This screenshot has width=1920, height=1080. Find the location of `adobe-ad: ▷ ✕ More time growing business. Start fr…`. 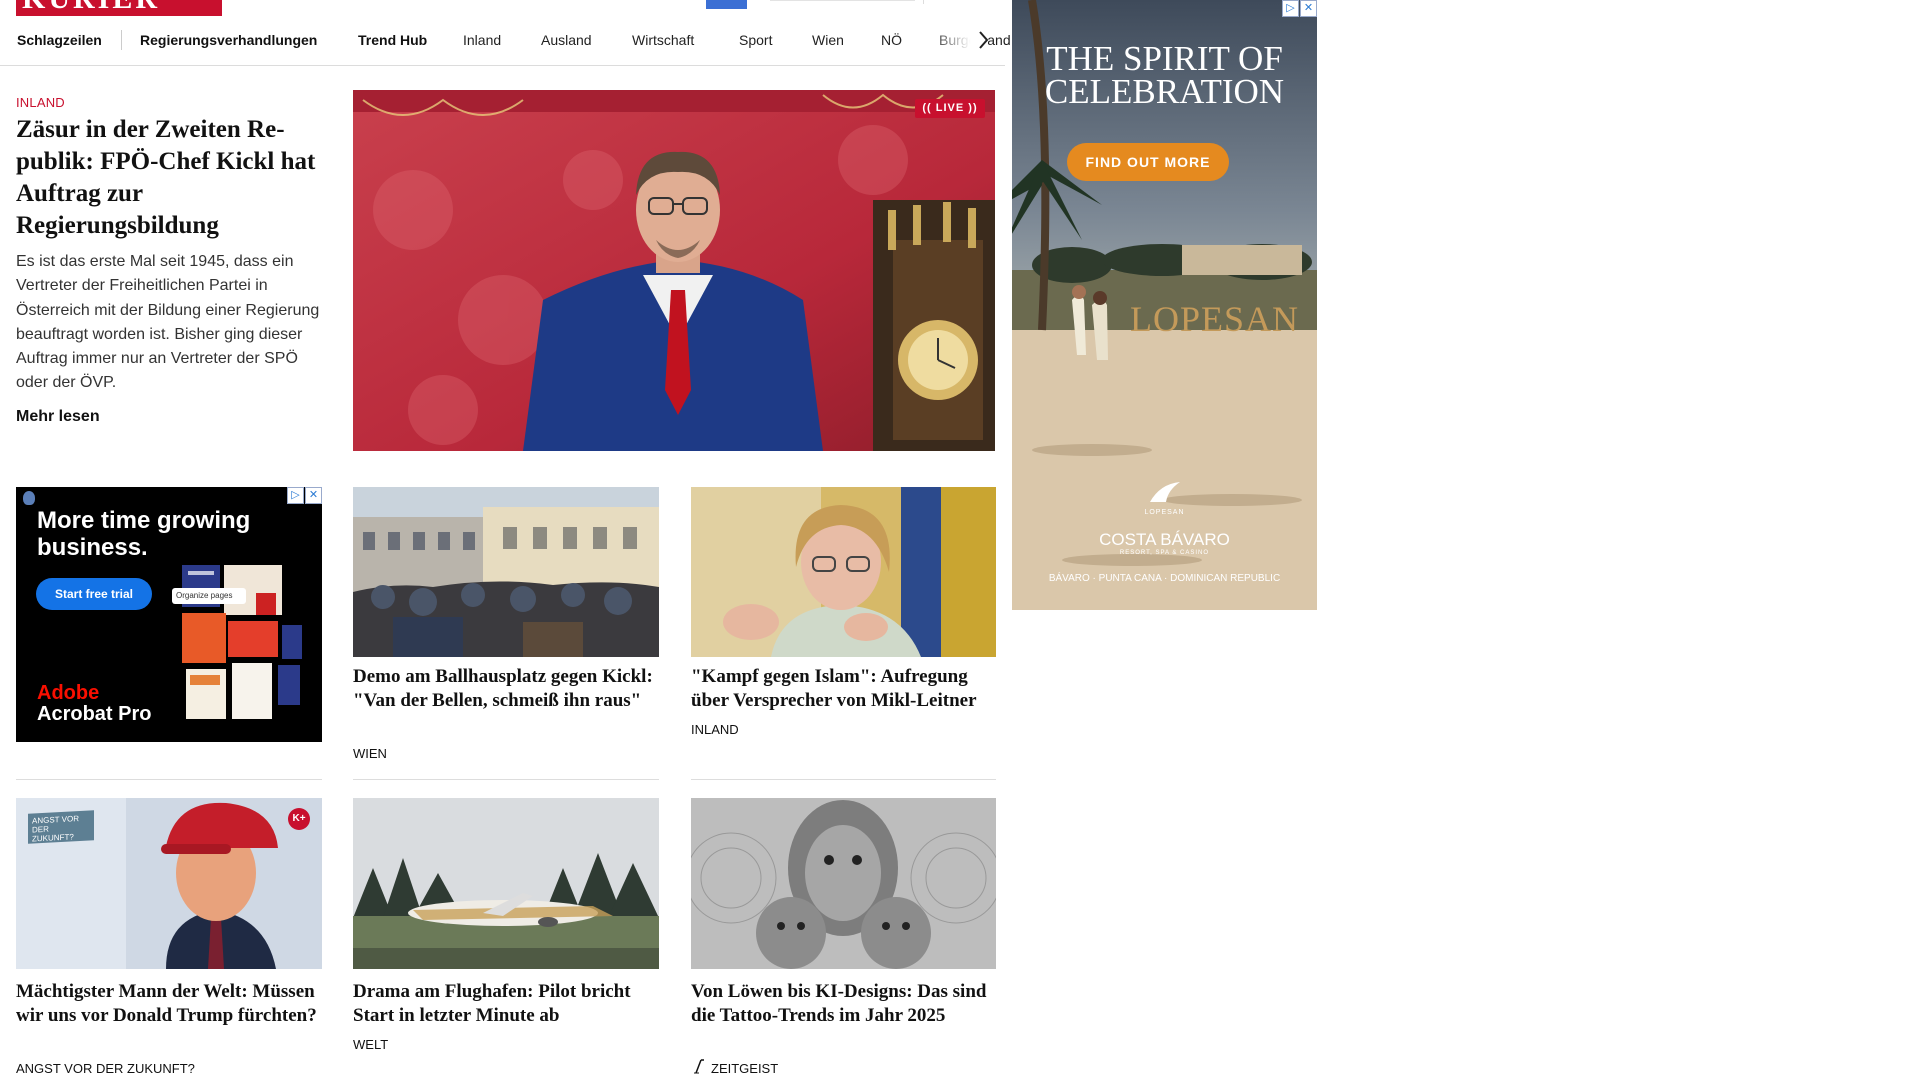

adobe-ad: ▷ ✕ More time growing business. Start fr… is located at coordinates (169, 614).